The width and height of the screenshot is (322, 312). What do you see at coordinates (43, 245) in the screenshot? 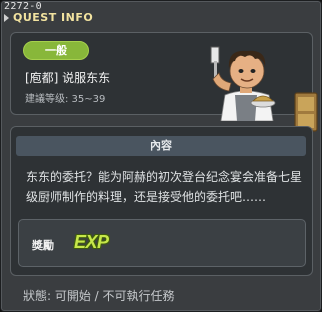
I see `reward-label: 獎勵` at bounding box center [43, 245].